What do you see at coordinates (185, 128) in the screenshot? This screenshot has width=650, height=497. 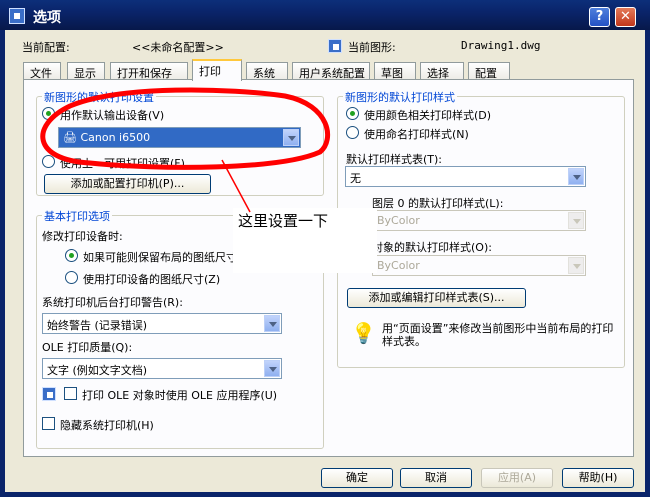 I see `annotation-circle` at bounding box center [185, 128].